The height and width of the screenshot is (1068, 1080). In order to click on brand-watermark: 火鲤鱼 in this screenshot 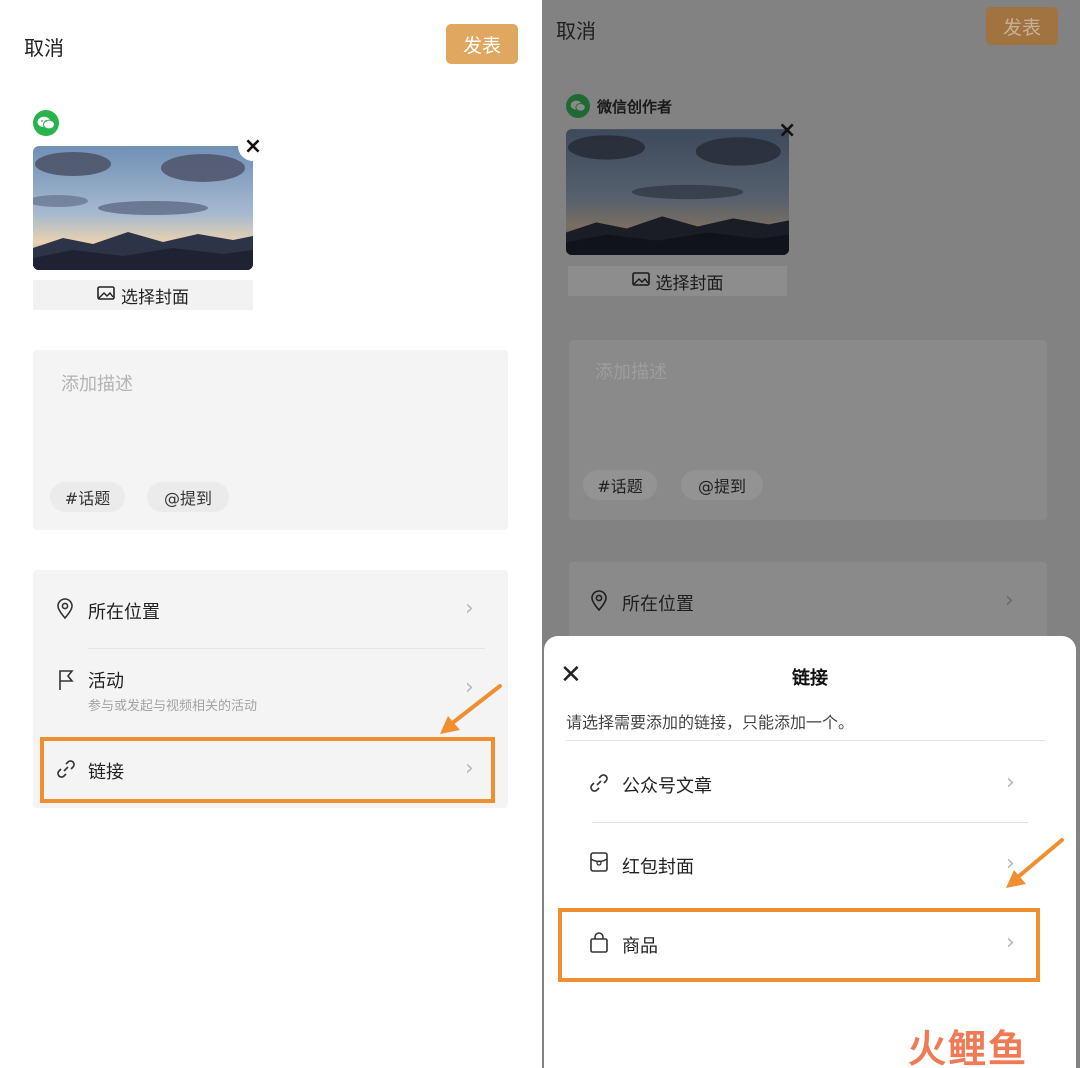, I will do `click(968, 1043)`.